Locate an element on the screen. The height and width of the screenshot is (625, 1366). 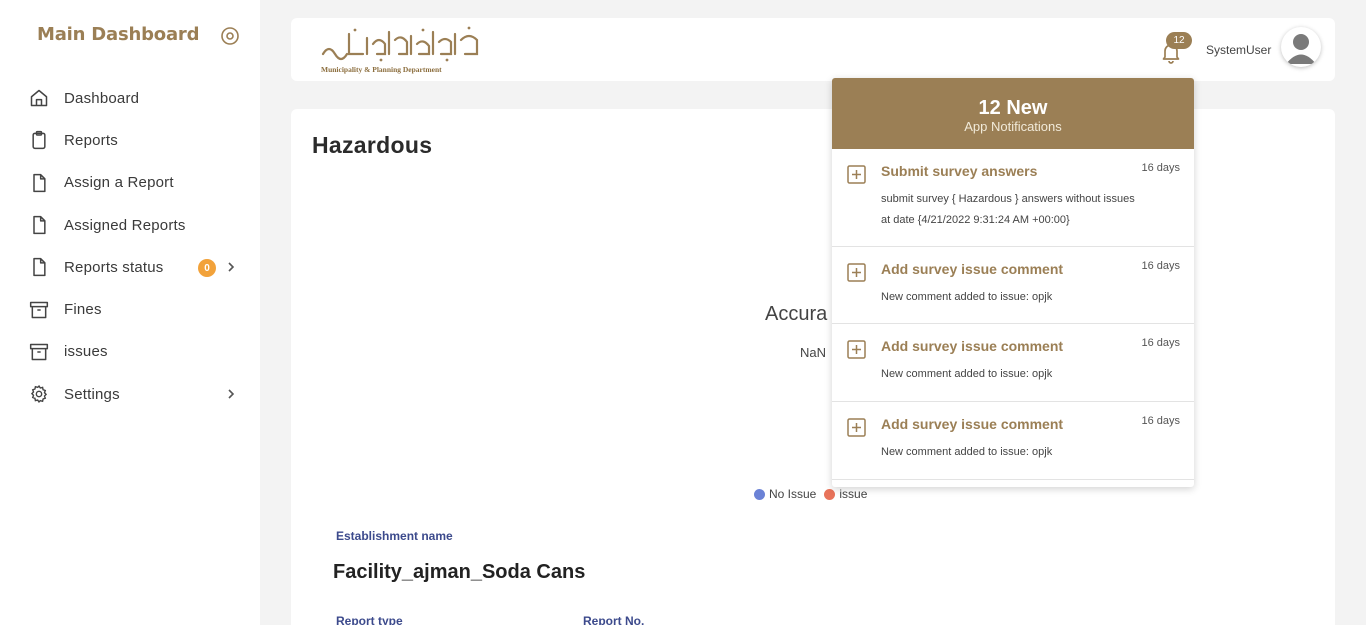
sidebar-item-label: Dashboard is located at coordinates (102, 98).